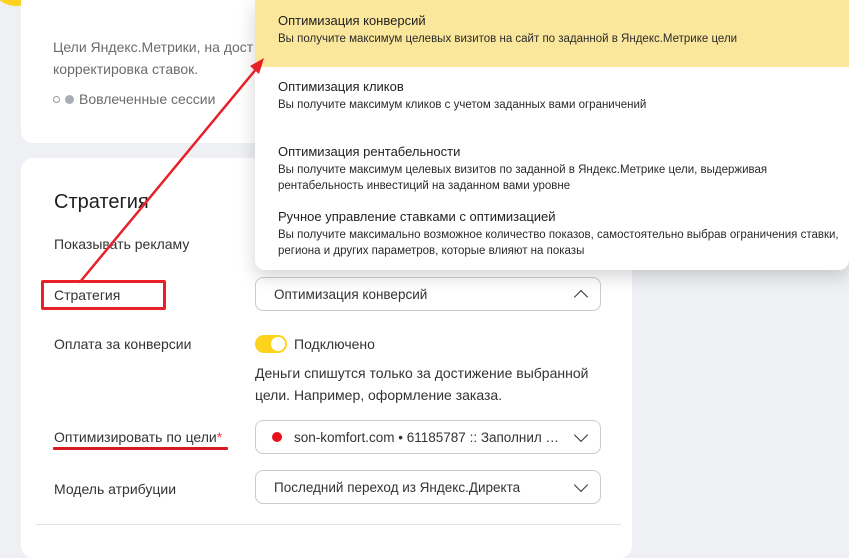 This screenshot has width=849, height=558. What do you see at coordinates (147, 99) in the screenshot?
I see `engaged-sessions-label: Вовлеченные сессии` at bounding box center [147, 99].